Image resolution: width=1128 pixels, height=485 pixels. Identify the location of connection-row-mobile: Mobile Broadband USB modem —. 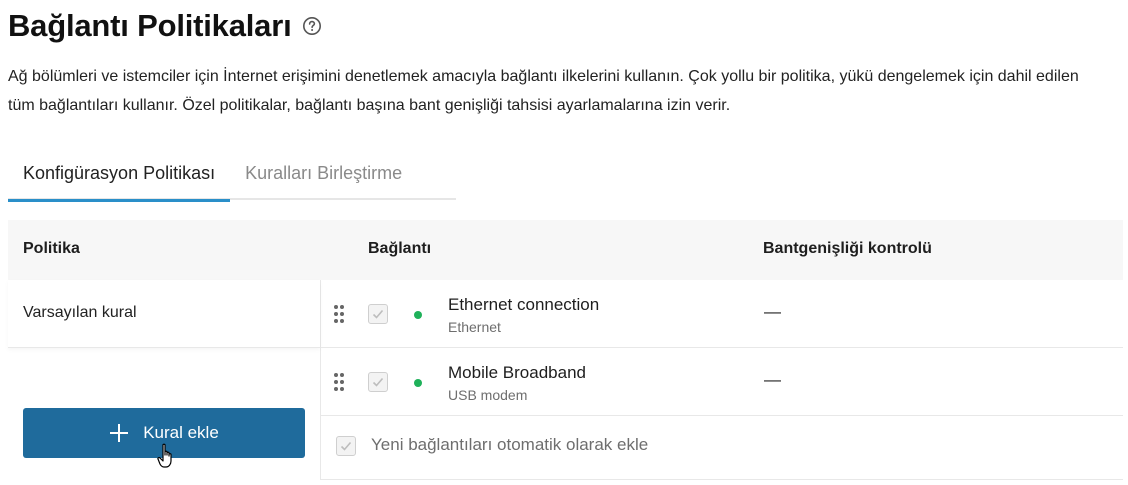
(722, 382).